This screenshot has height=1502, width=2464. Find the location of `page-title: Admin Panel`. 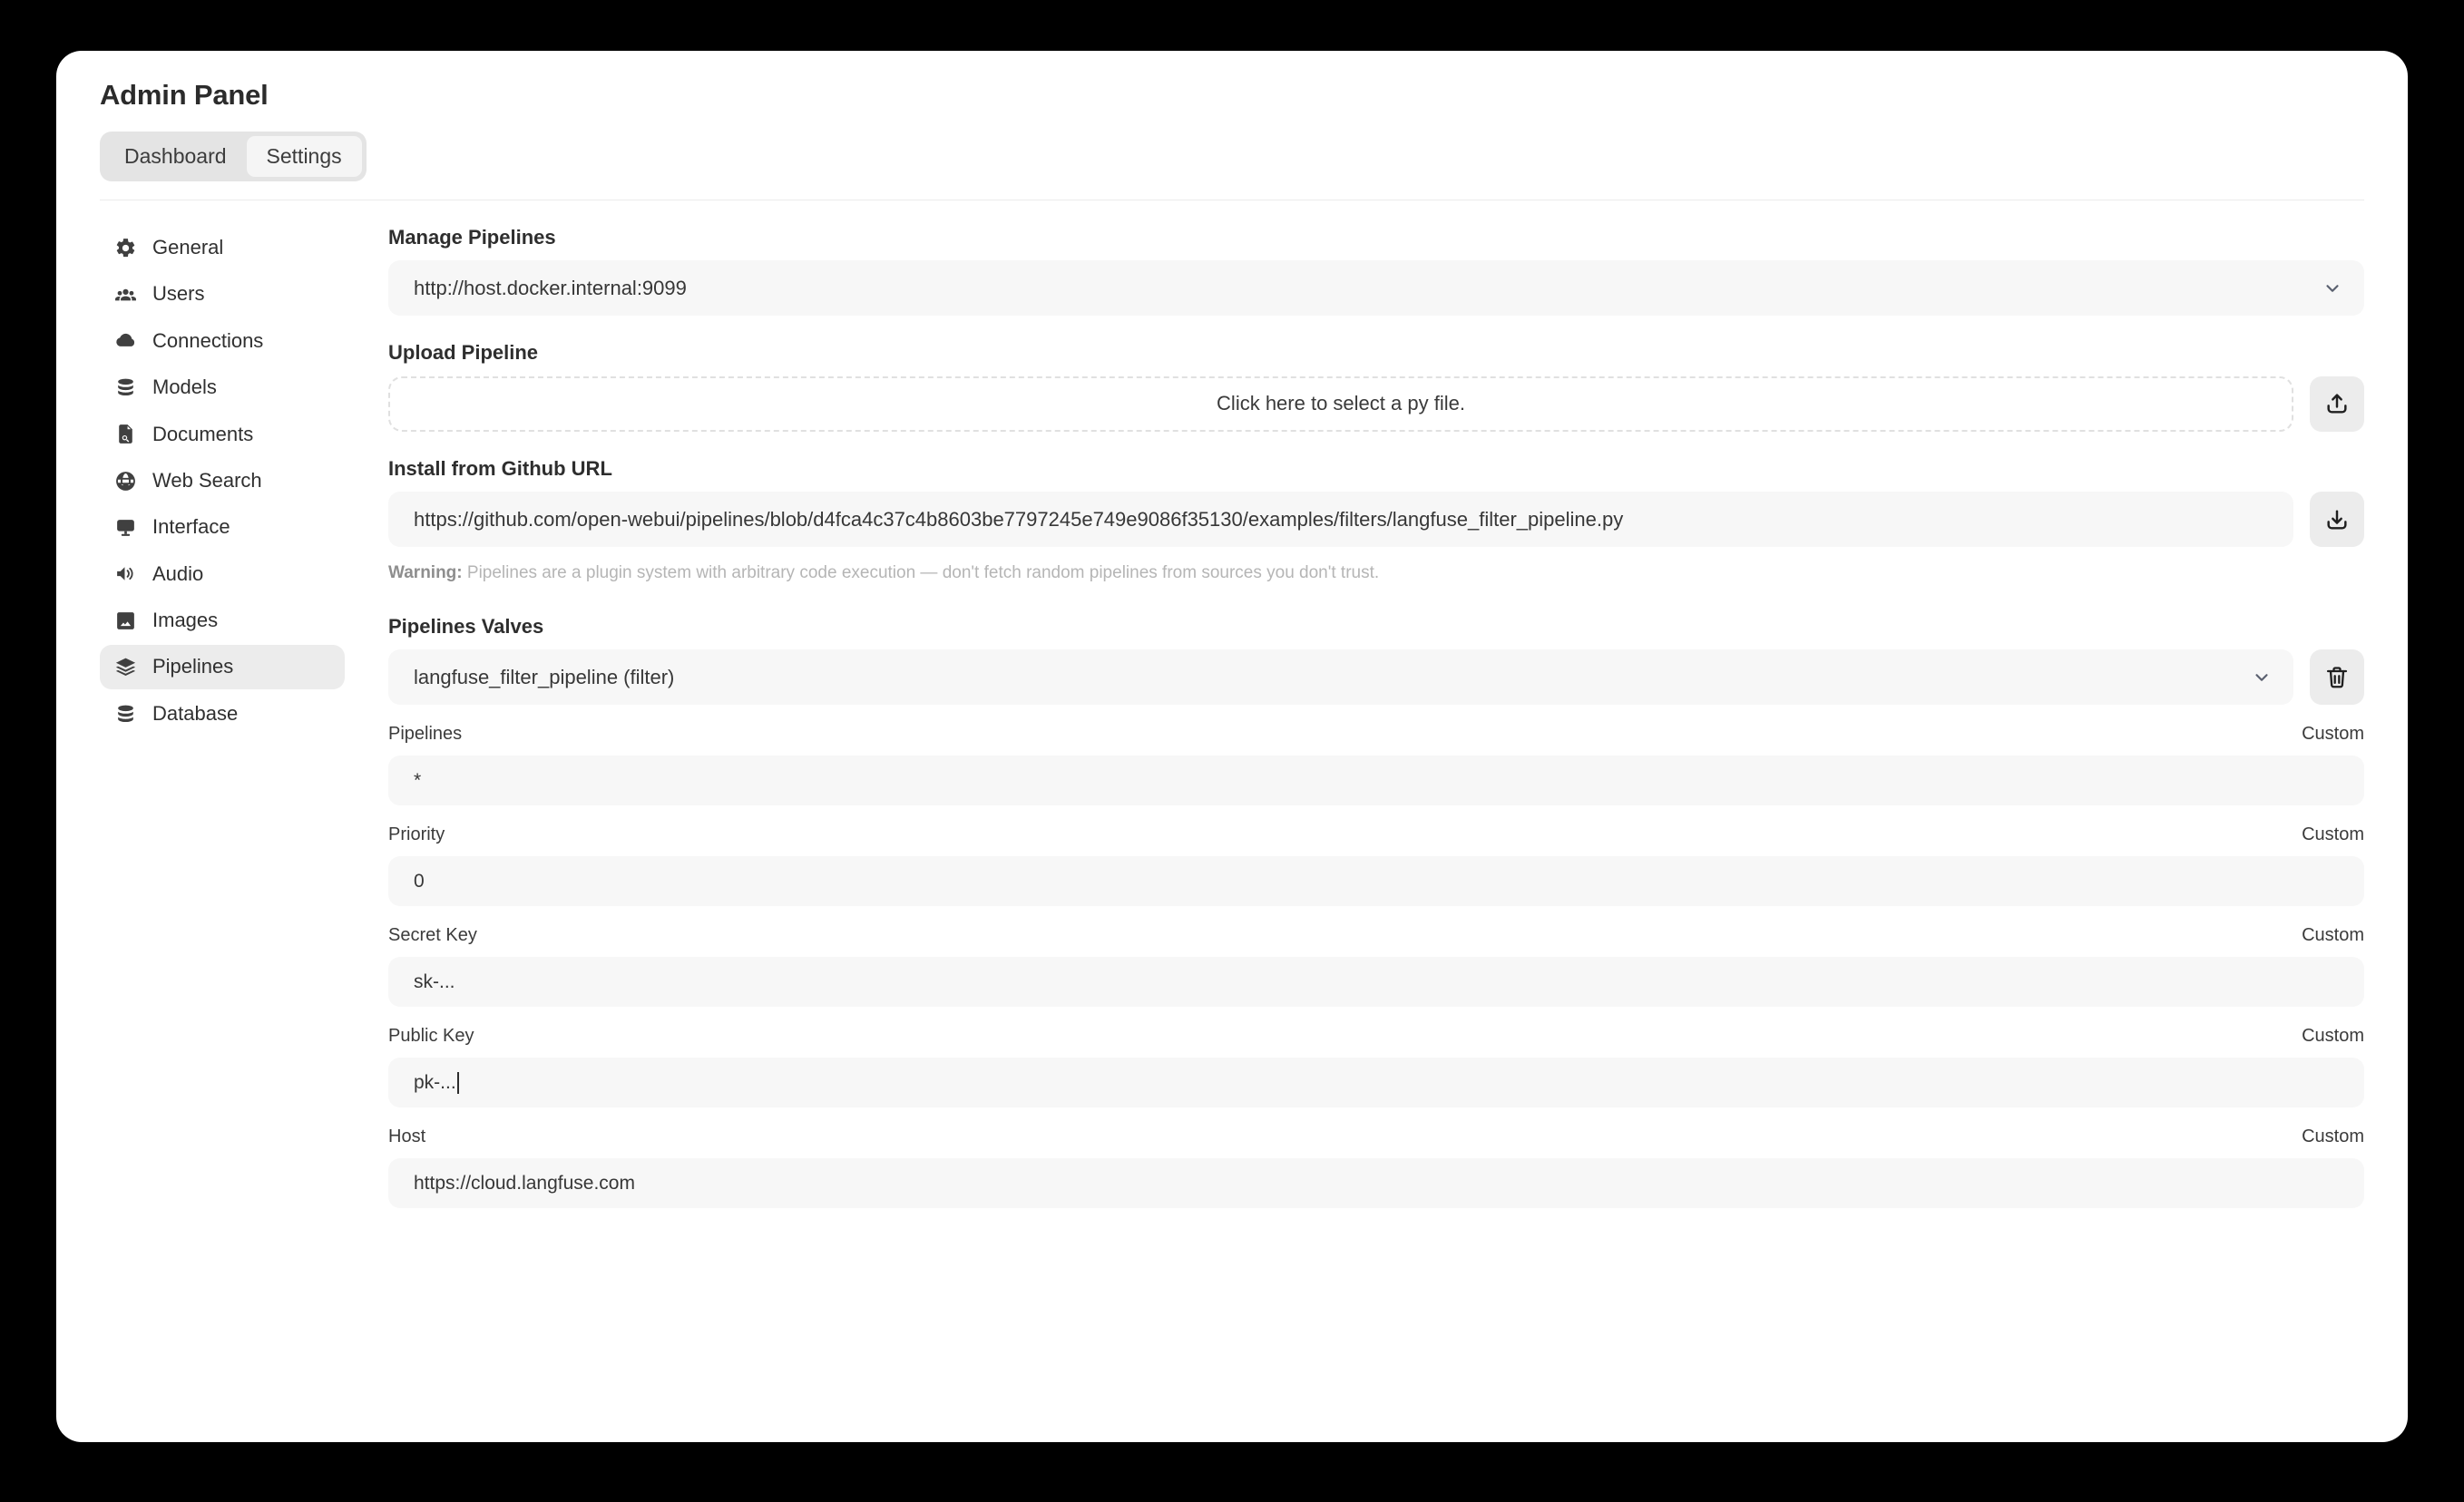

page-title: Admin Panel is located at coordinates (184, 95).